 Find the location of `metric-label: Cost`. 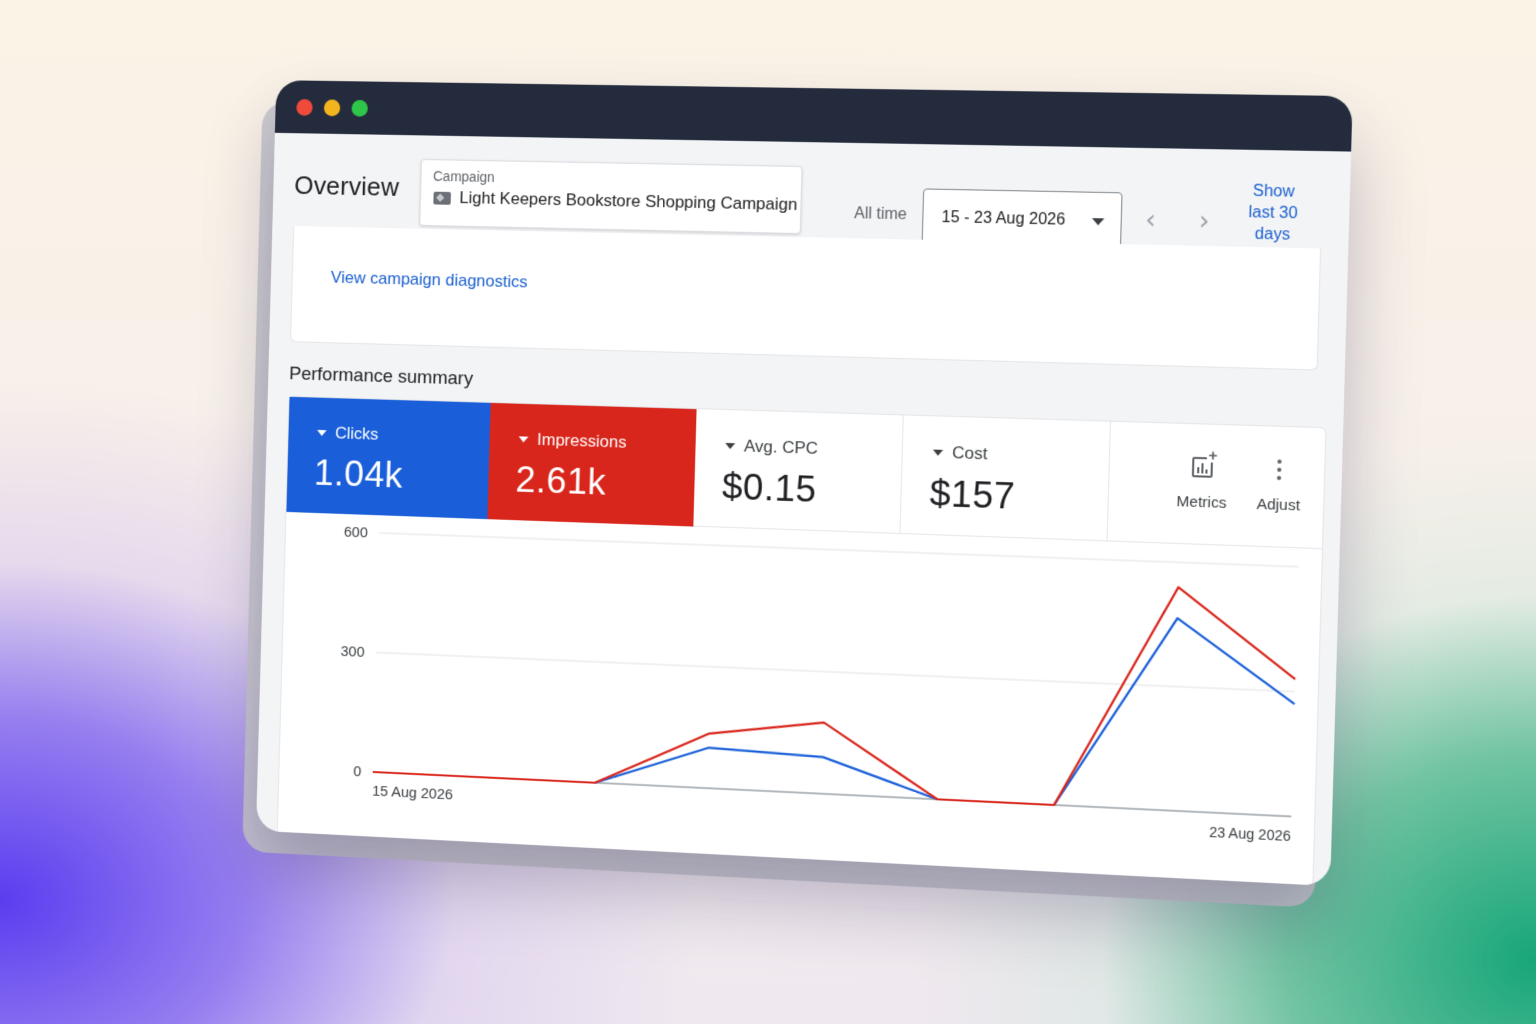

metric-label: Cost is located at coordinates (960, 453).